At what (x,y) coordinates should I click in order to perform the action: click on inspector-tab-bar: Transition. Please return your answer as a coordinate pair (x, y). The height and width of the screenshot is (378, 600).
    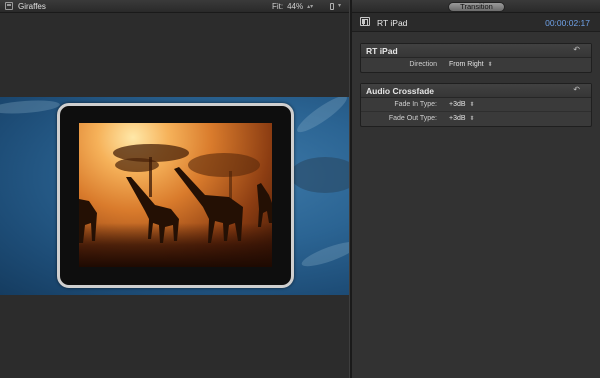
    Looking at the image, I should click on (476, 6).